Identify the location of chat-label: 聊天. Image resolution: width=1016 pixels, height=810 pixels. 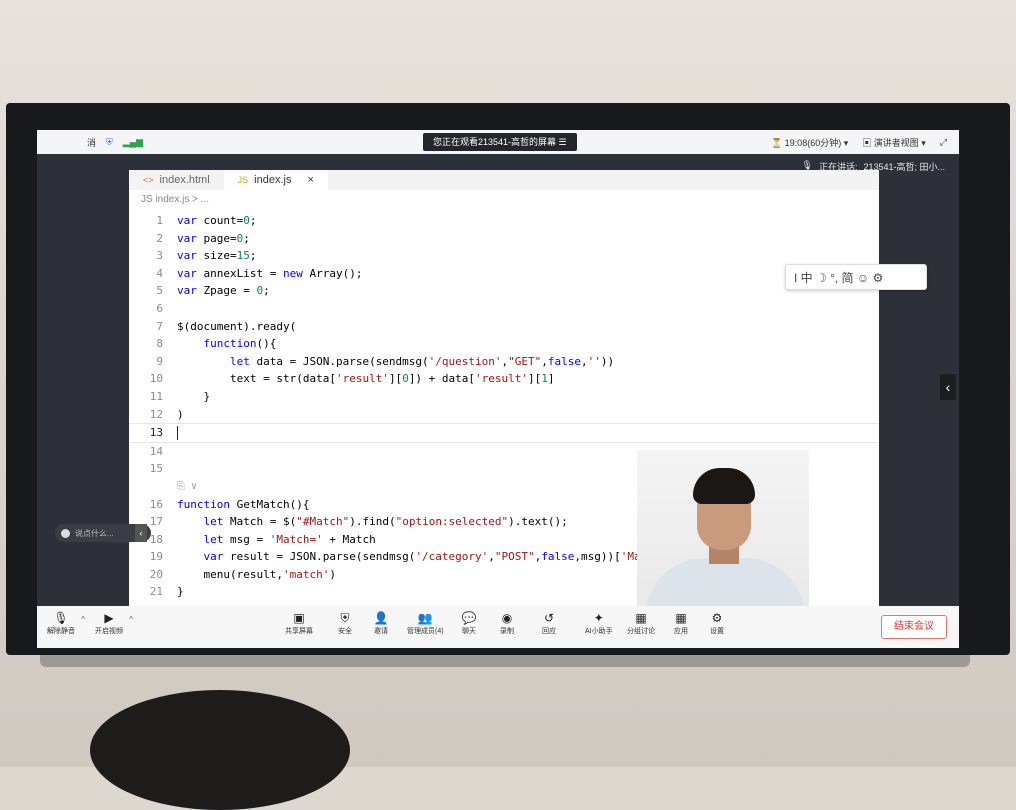
(469, 631).